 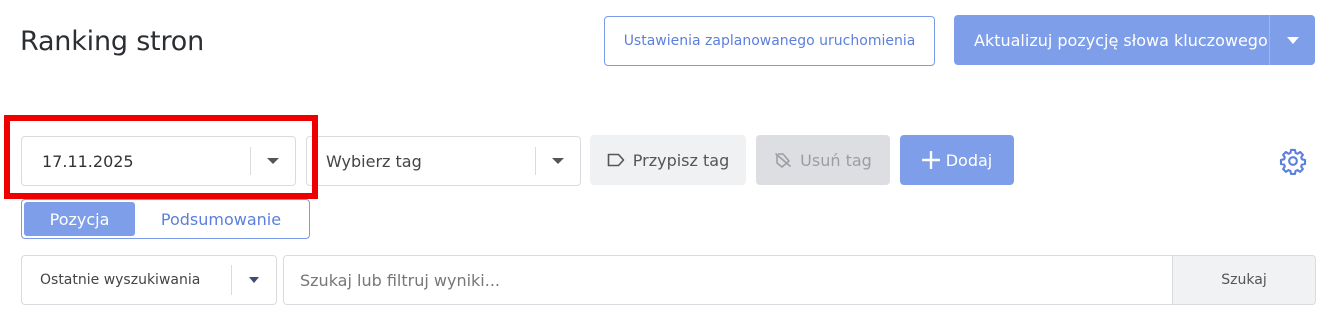 I want to click on search-button: Szukaj, so click(x=1243, y=280).